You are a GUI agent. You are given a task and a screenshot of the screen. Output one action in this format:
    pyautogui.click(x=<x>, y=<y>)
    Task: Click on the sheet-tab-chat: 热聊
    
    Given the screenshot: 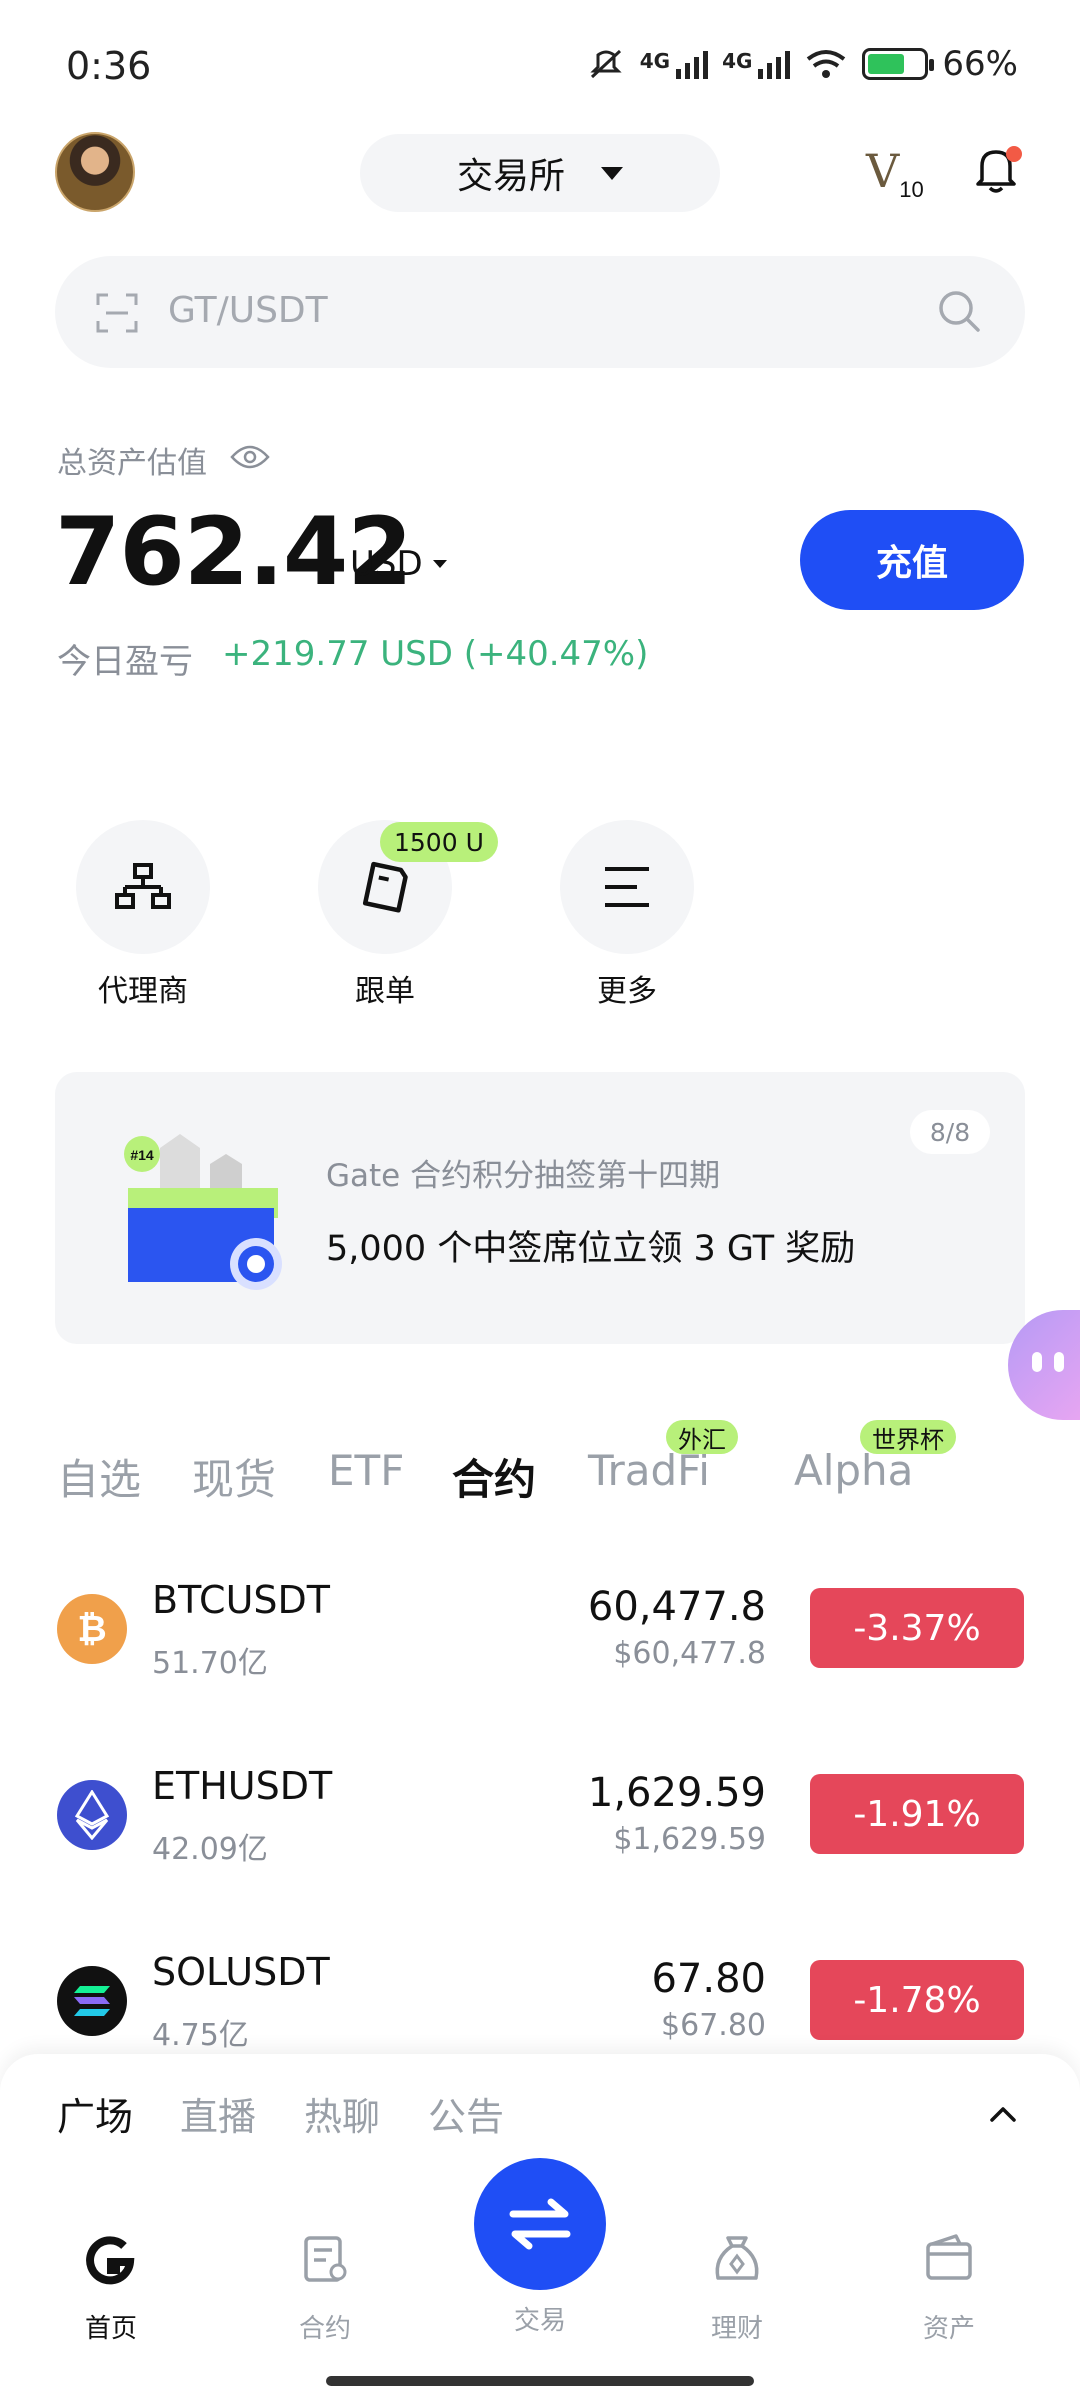 What is the action you would take?
    pyautogui.click(x=342, y=2113)
    